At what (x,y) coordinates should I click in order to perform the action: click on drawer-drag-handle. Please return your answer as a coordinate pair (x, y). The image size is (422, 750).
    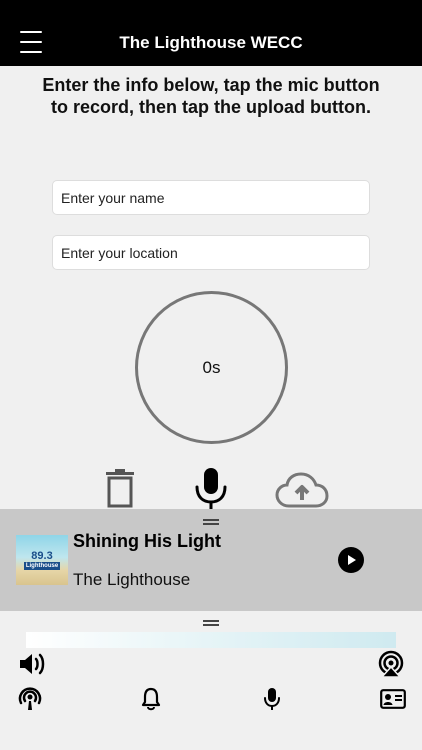
    Looking at the image, I should click on (211, 623).